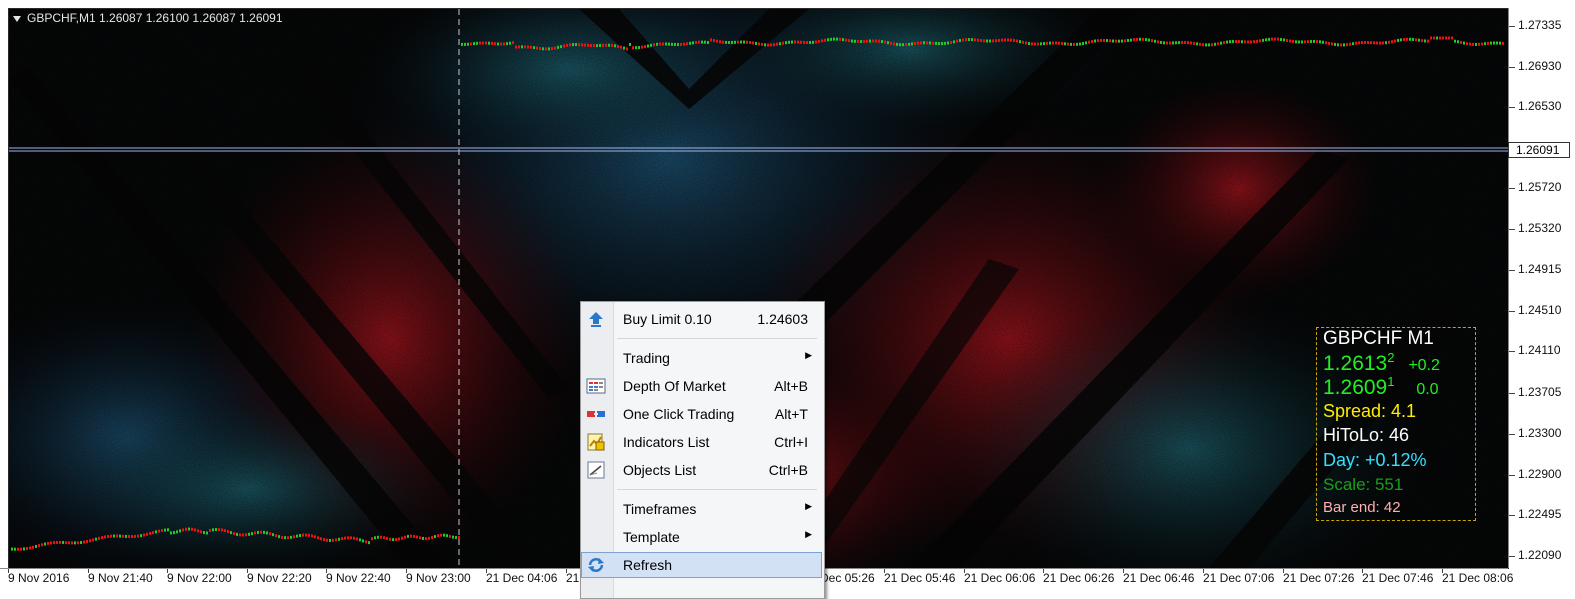  I want to click on buy-limit-icon, so click(596, 319).